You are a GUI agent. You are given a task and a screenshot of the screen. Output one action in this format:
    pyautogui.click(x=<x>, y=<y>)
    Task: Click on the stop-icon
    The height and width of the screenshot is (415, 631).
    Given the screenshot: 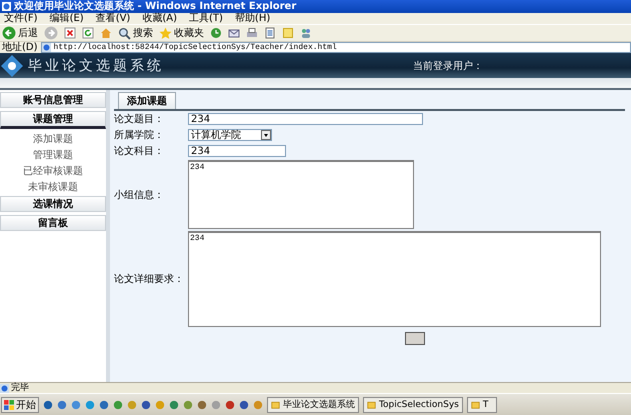 What is the action you would take?
    pyautogui.click(x=70, y=33)
    